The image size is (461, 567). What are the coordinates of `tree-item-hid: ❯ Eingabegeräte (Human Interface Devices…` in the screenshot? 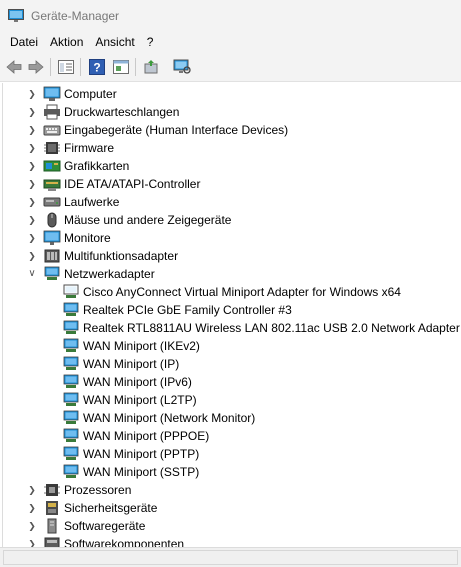 It's located at (232, 130).